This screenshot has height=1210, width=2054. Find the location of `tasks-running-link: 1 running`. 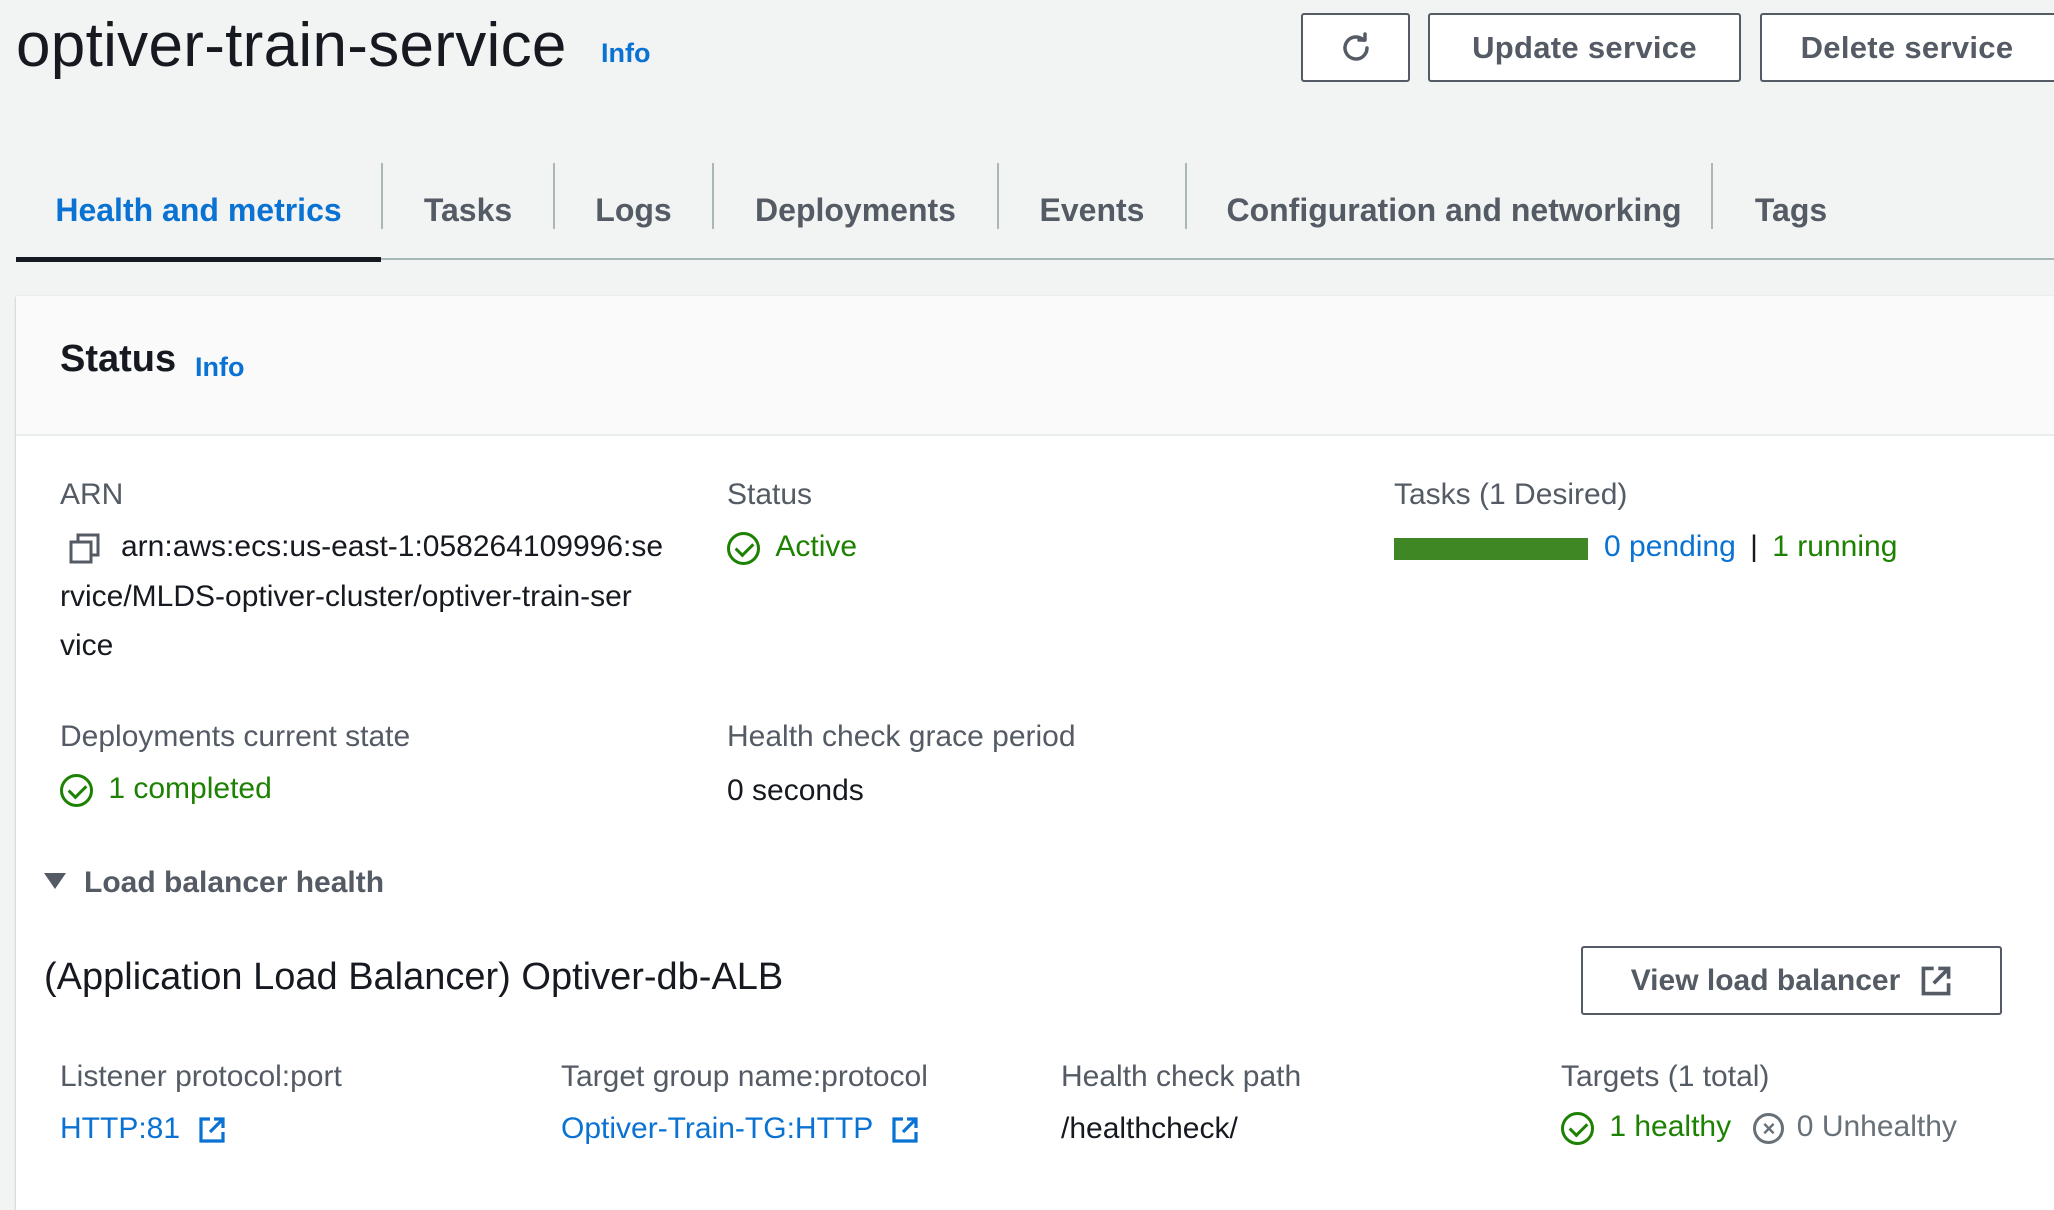

tasks-running-link: 1 running is located at coordinates (1834, 546).